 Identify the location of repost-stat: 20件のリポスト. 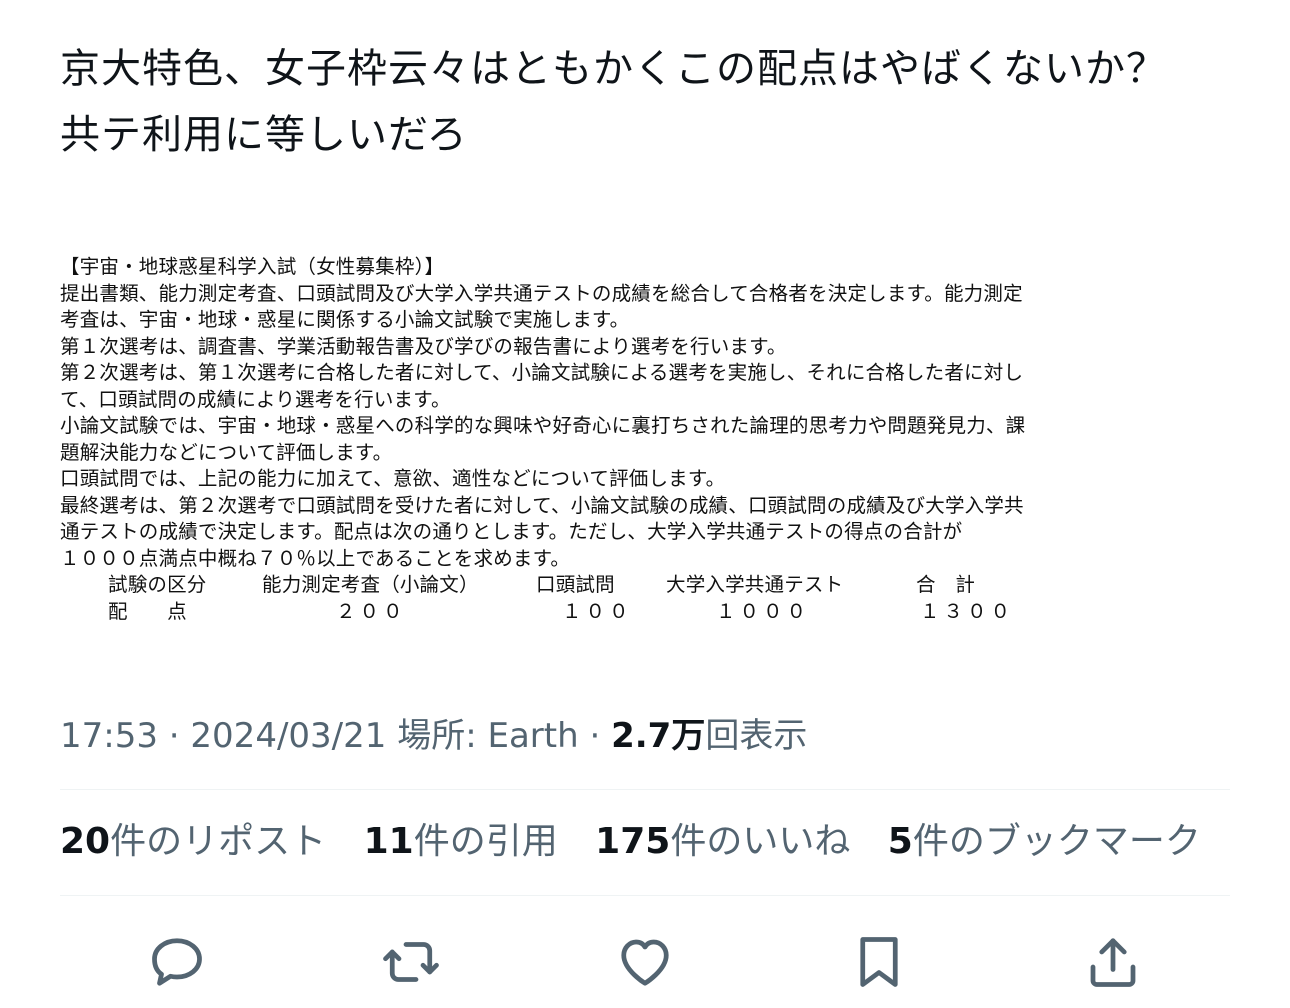
(193, 841).